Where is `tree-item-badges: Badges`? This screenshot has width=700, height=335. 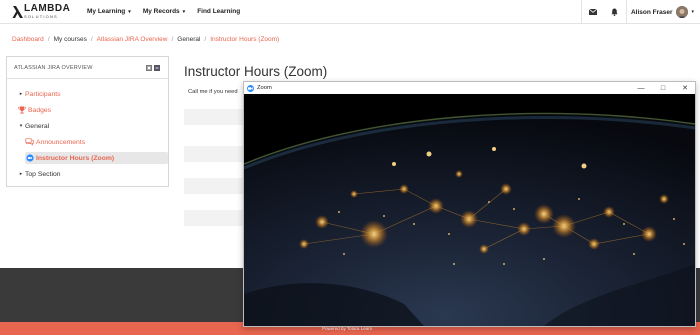 tree-item-badges: Badges is located at coordinates (87, 110).